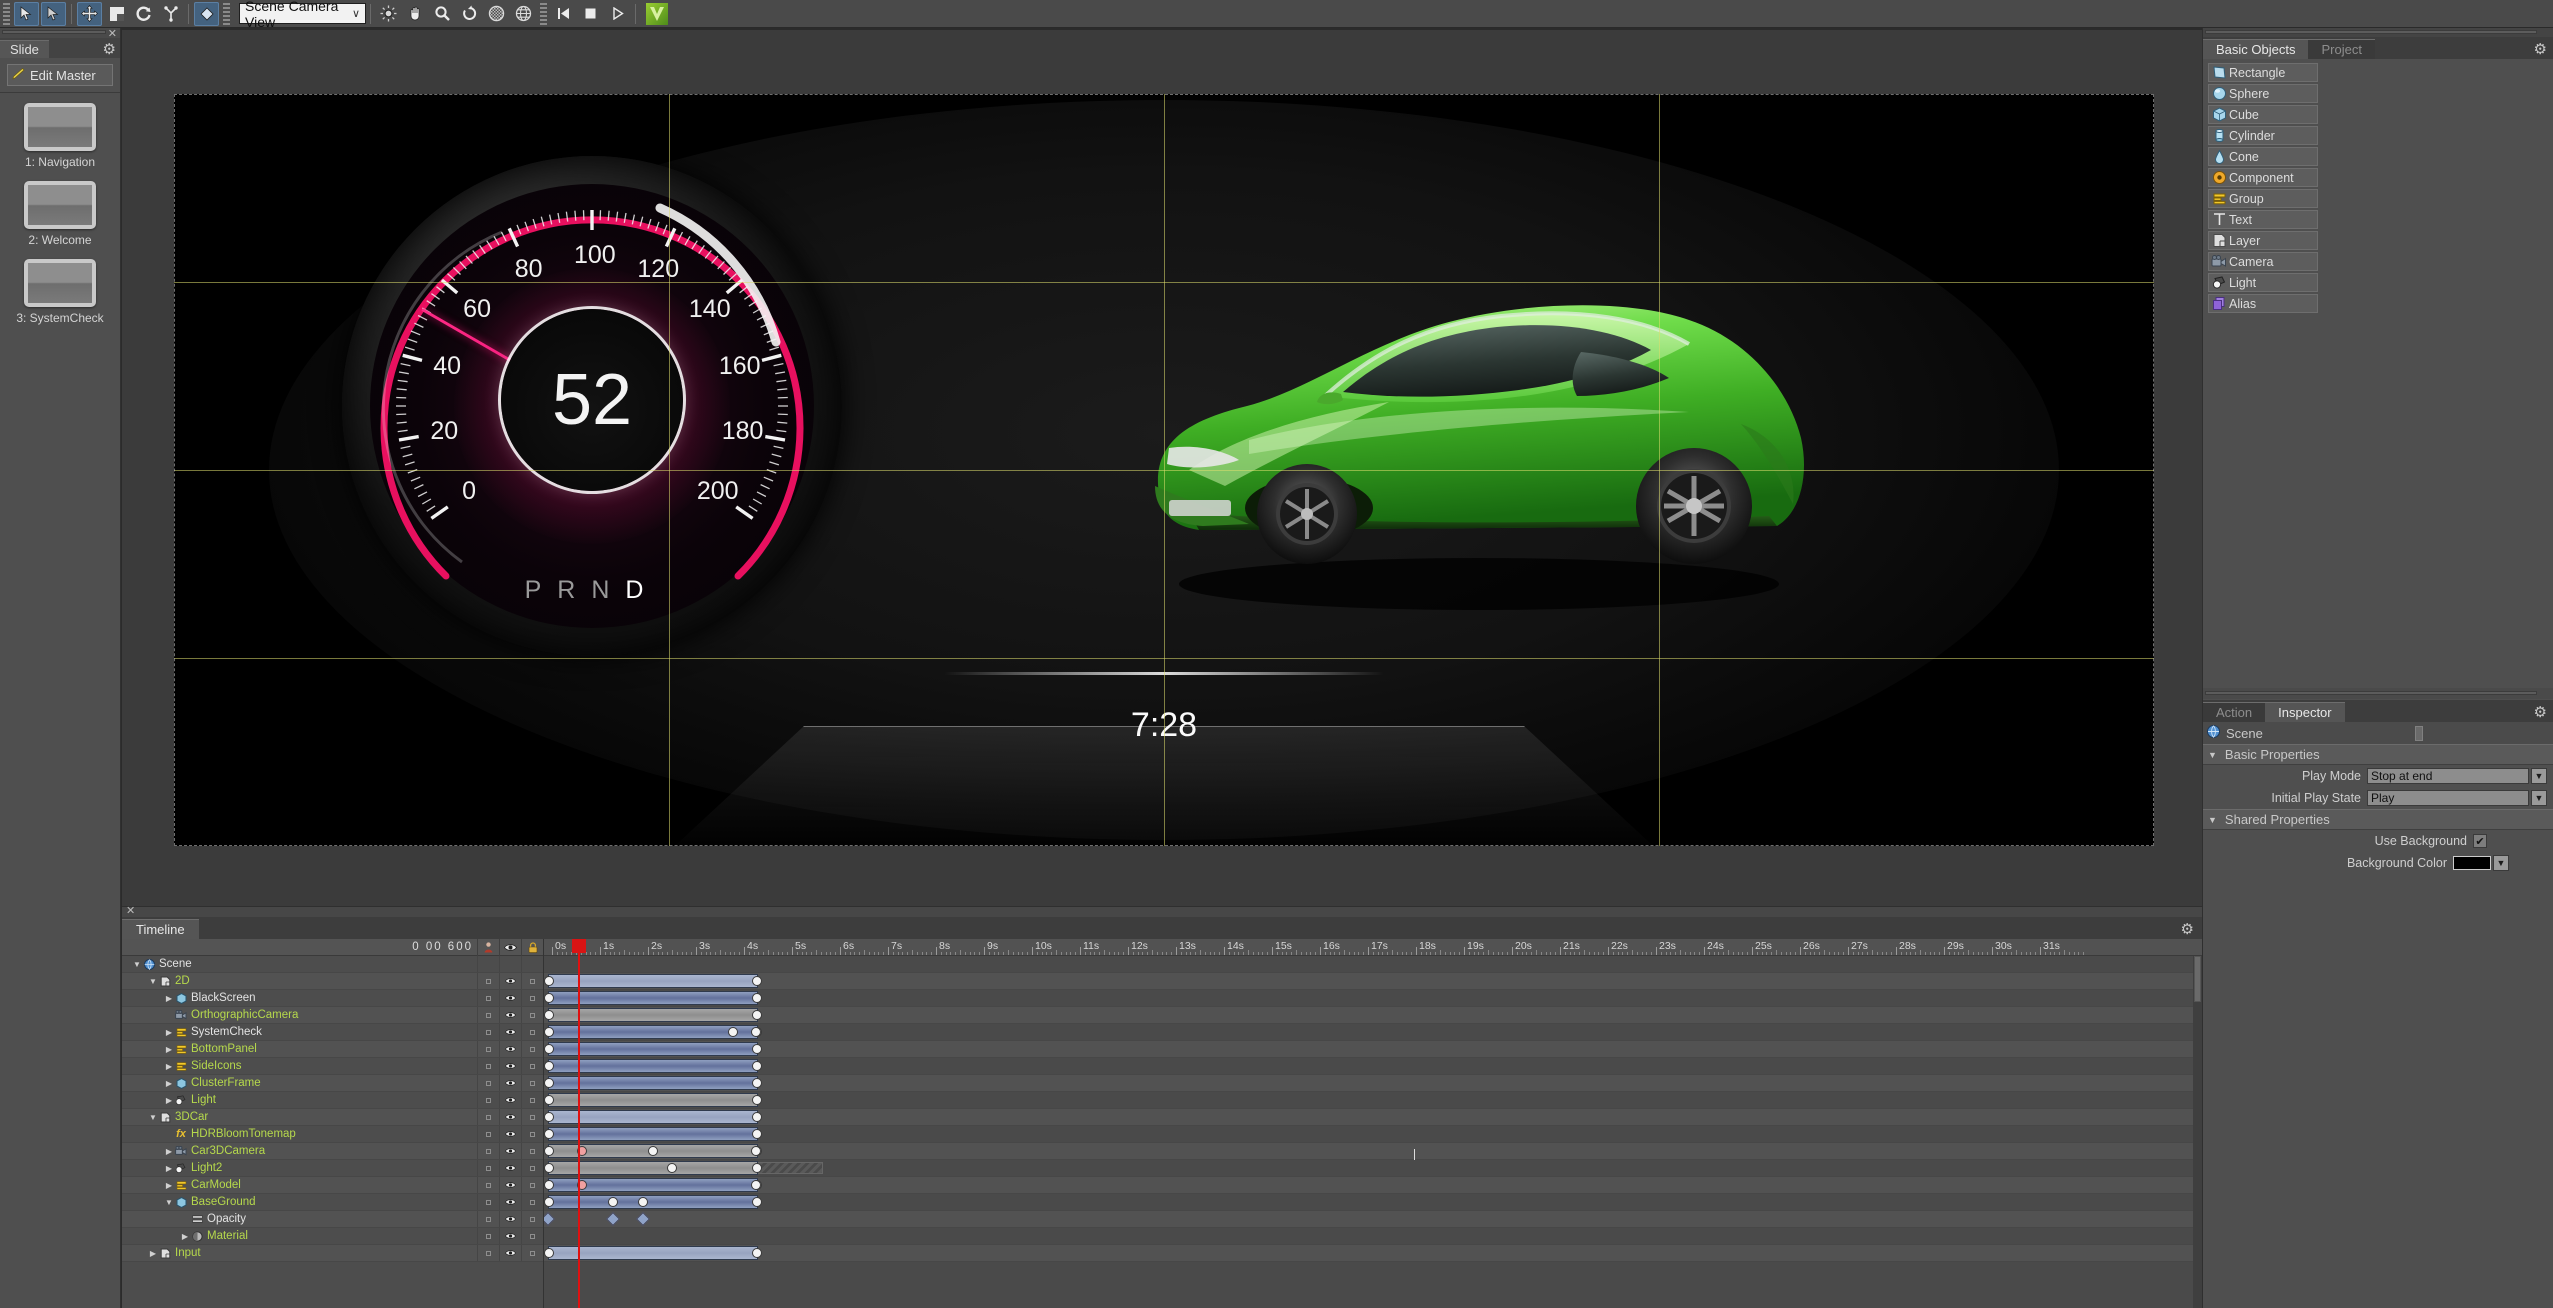 The width and height of the screenshot is (2553, 1308). I want to click on timeline-track-opacity, so click(1373, 1219).